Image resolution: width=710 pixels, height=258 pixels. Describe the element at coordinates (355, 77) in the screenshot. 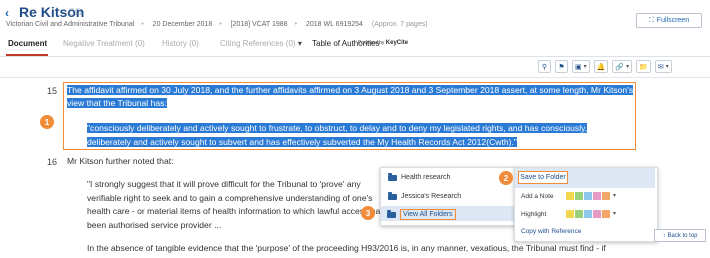

I see `toolbar-divider` at that location.